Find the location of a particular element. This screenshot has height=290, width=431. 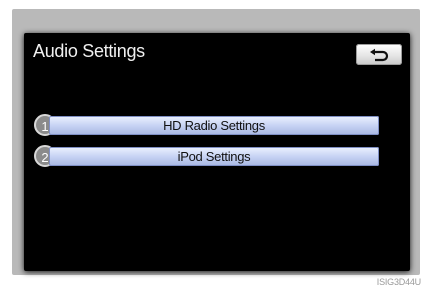

back-button is located at coordinates (379, 54).